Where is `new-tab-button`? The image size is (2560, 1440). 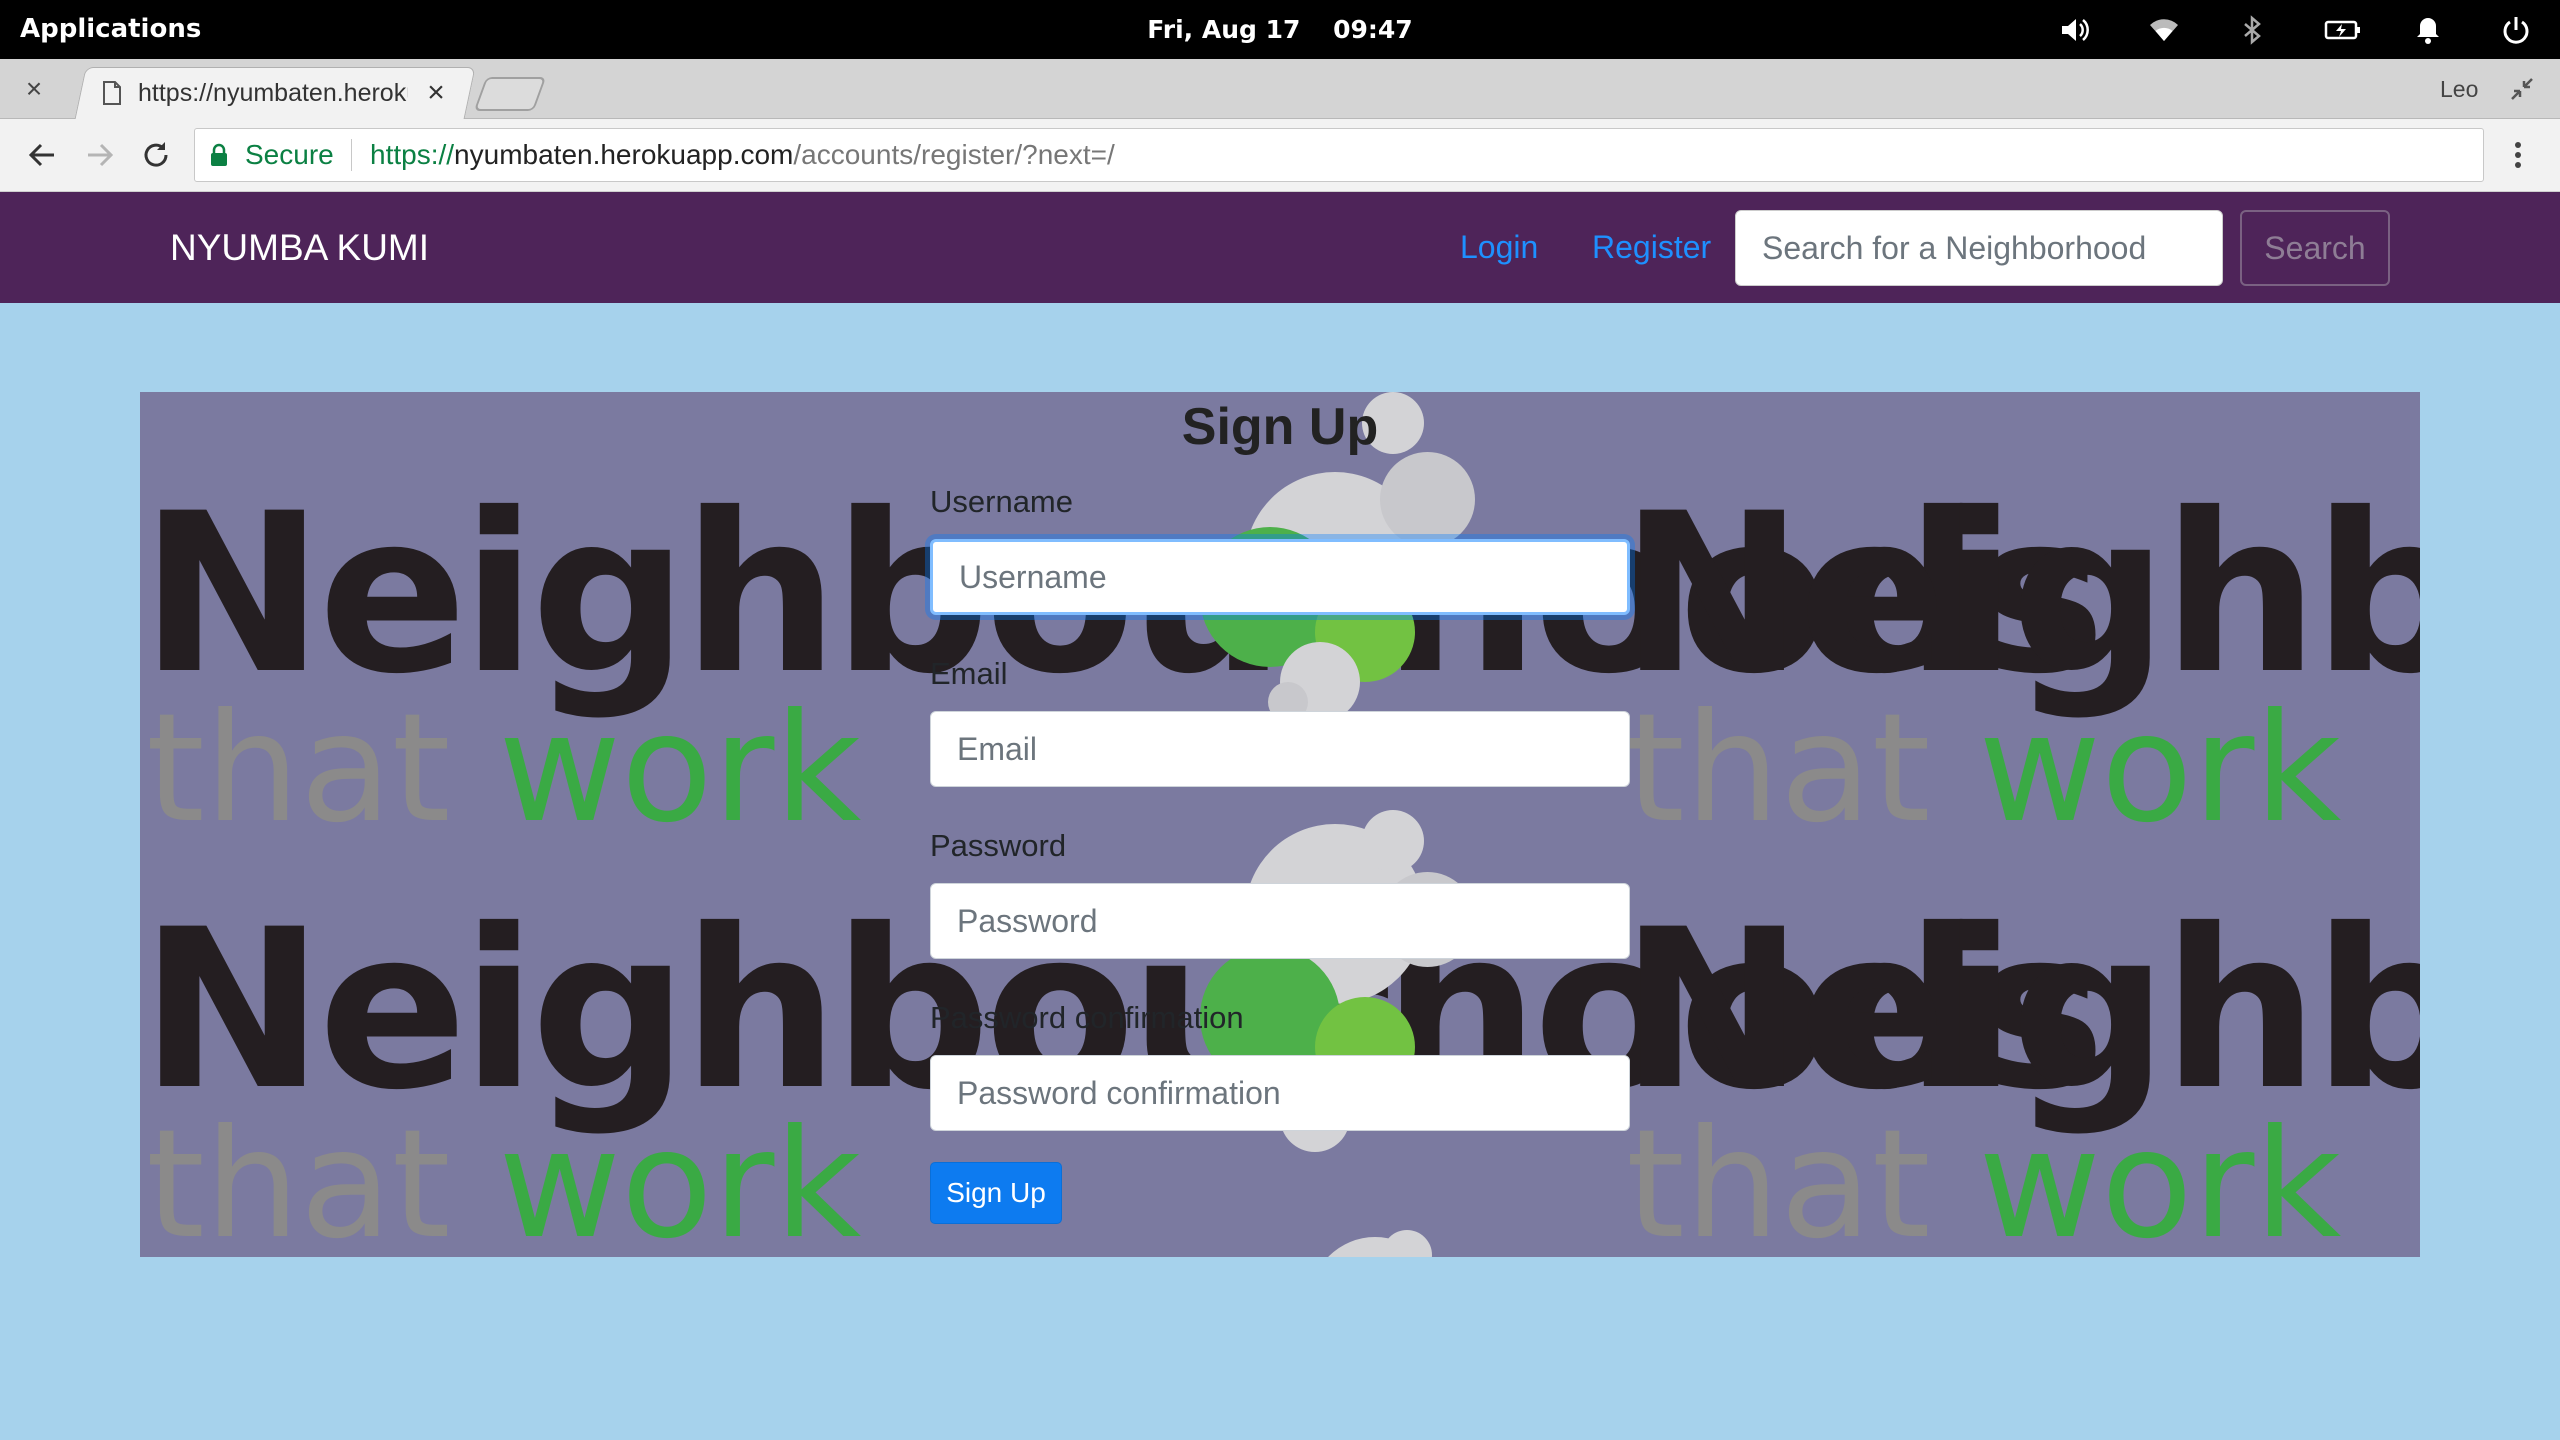
new-tab-button is located at coordinates (510, 94).